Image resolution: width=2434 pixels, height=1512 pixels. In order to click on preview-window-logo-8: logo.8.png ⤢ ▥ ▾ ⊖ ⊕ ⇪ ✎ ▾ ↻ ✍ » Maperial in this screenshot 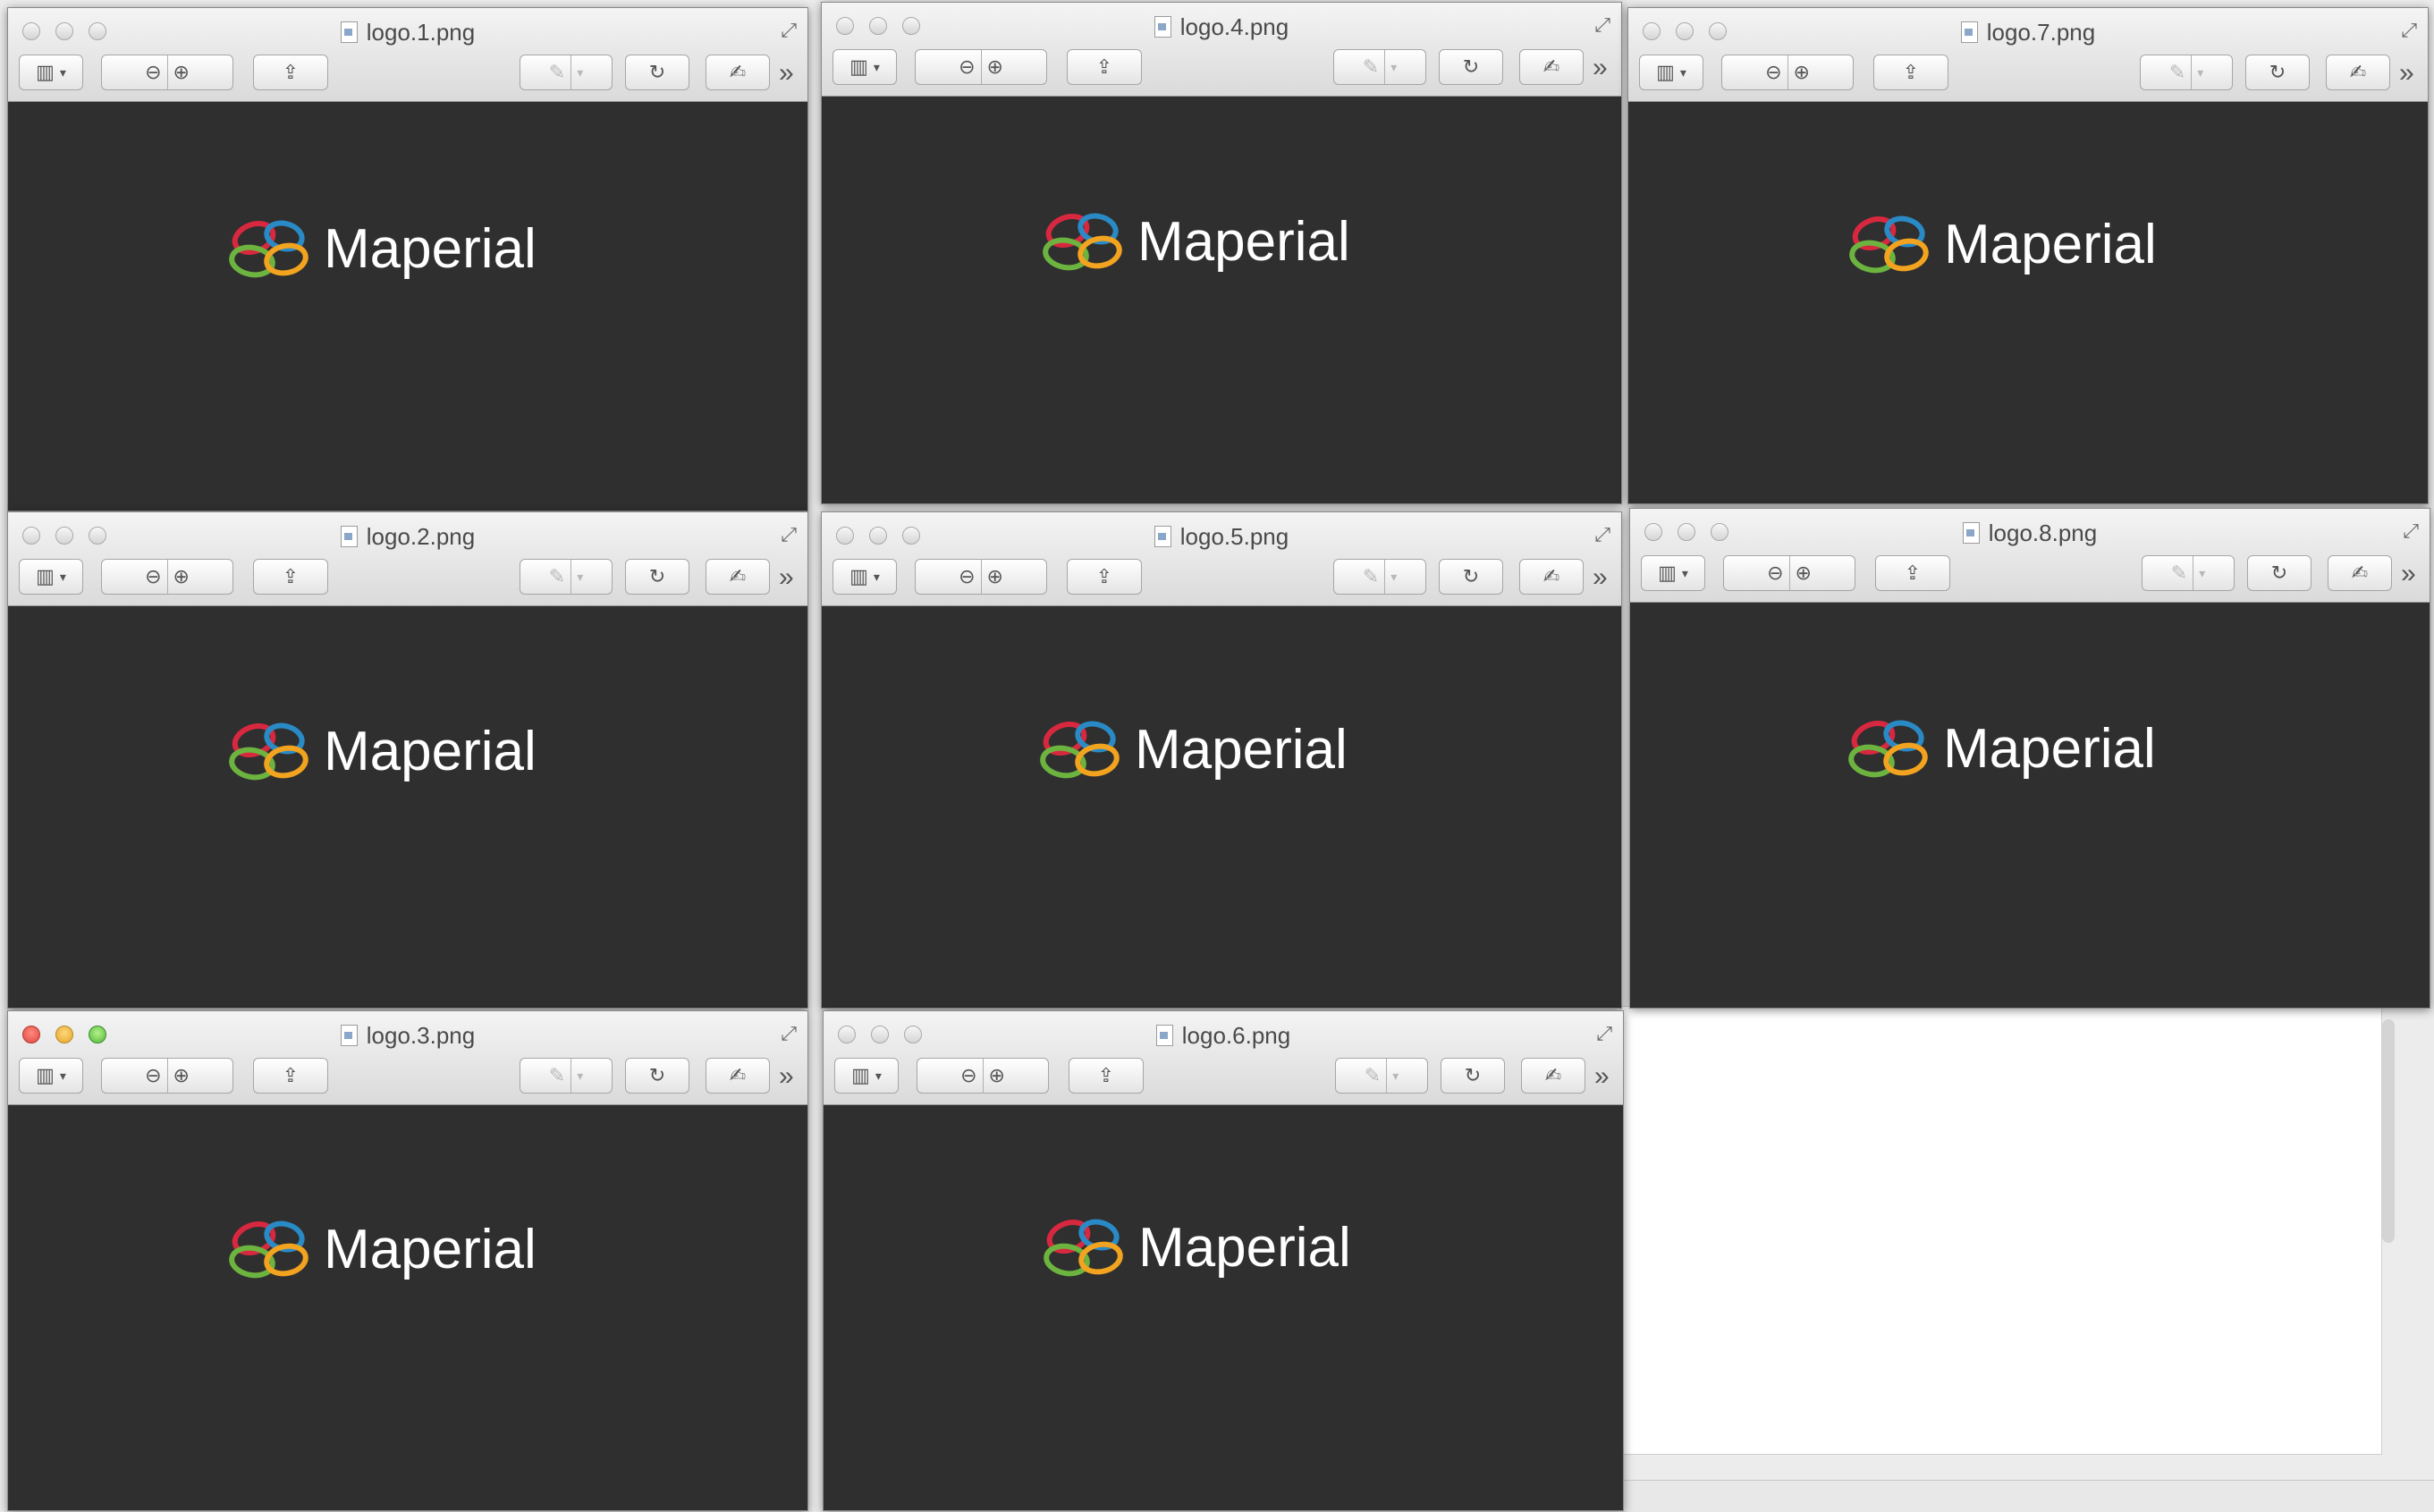, I will do `click(2030, 759)`.